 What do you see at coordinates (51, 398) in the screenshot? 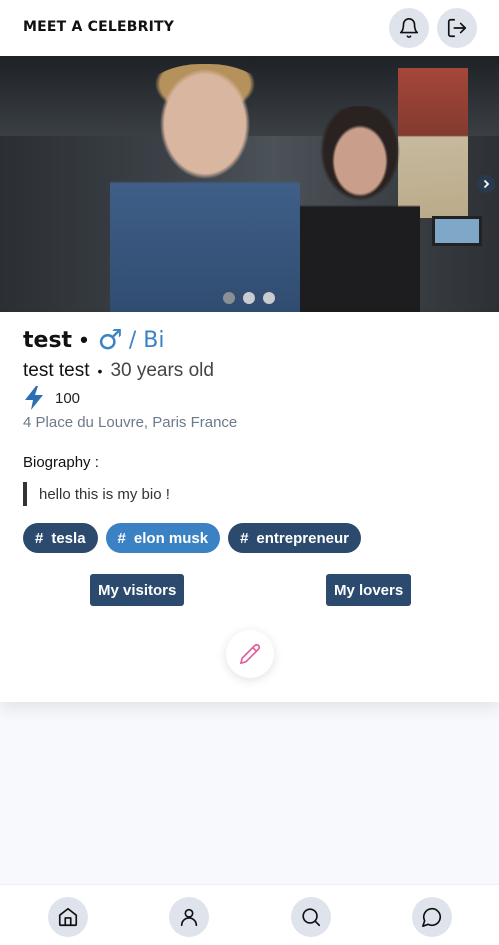
I see `score-row: 100` at bounding box center [51, 398].